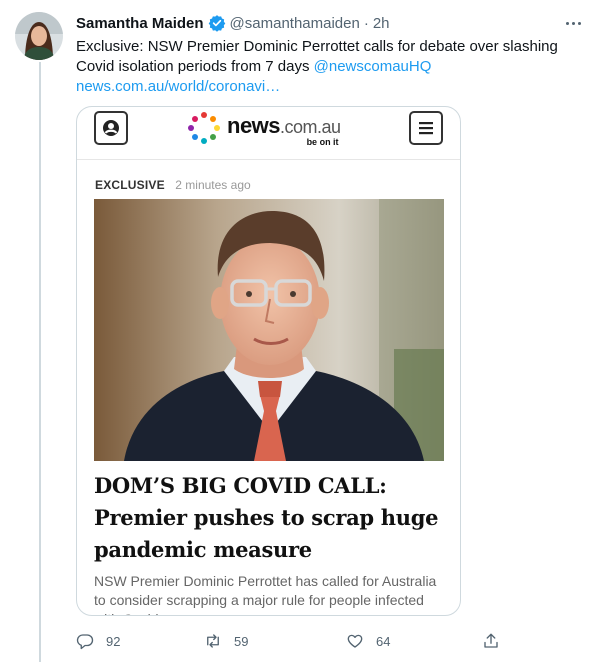  What do you see at coordinates (381, 23) in the screenshot?
I see `tweet-time: 2h` at bounding box center [381, 23].